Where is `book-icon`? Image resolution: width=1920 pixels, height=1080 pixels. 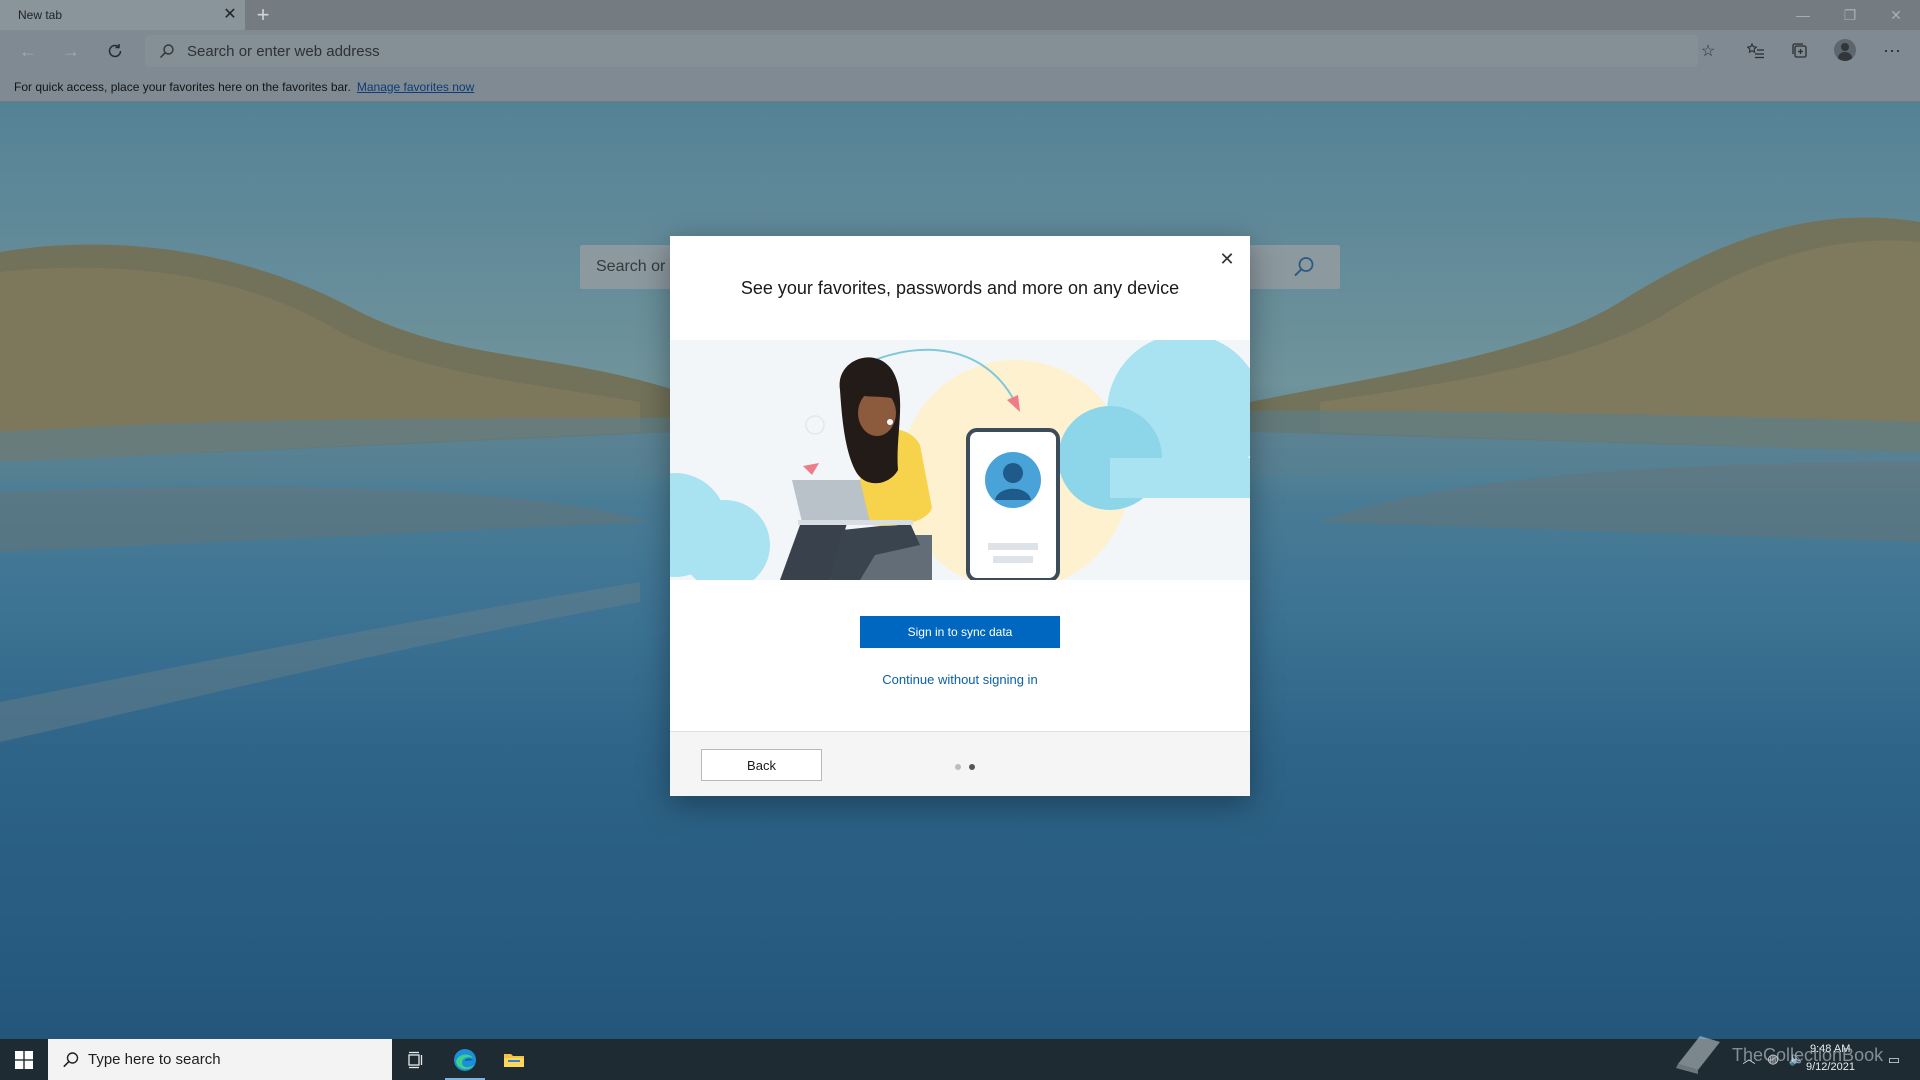
book-icon is located at coordinates (1698, 1055).